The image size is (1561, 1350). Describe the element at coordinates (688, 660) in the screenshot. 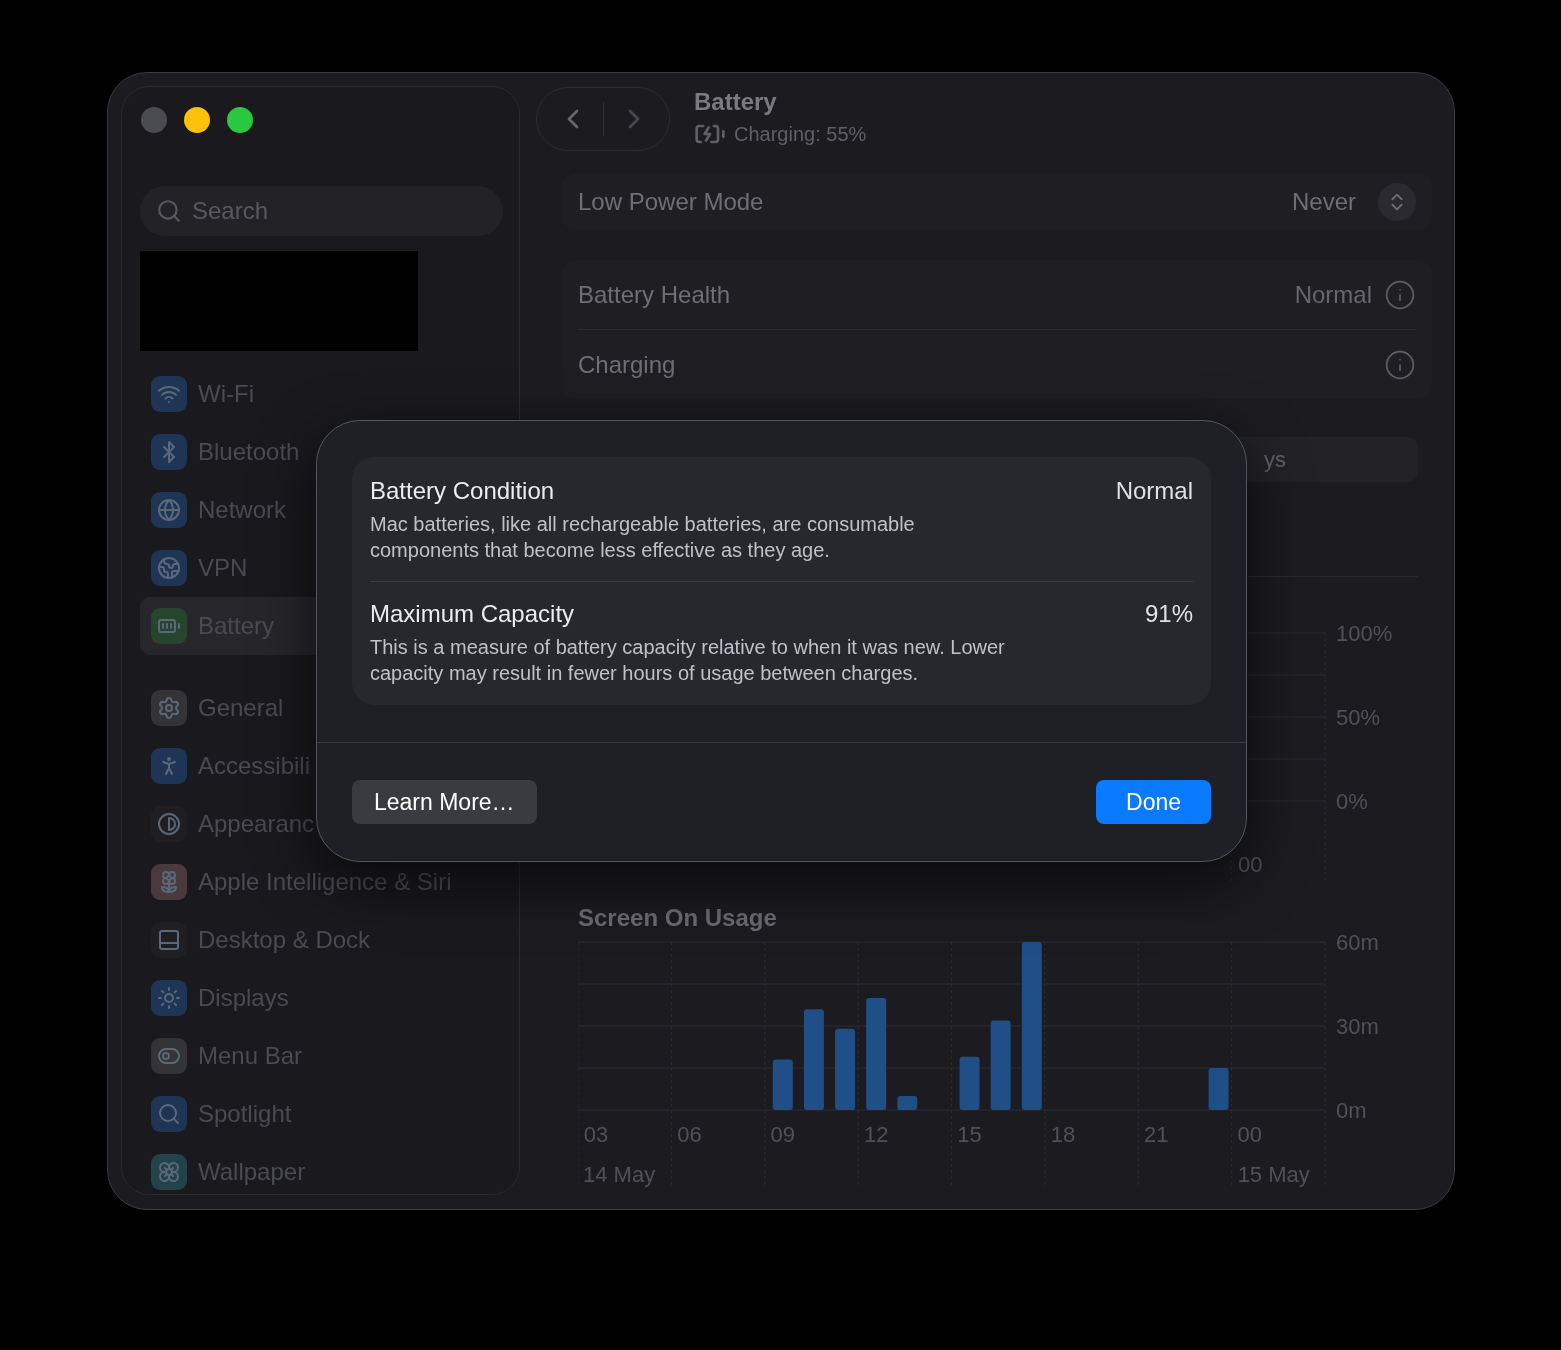

I see `dialog-item-description: This is a measure of battery capacity relative to when it was new. Lower capacity may result in fewer hours of usage between charges.` at that location.